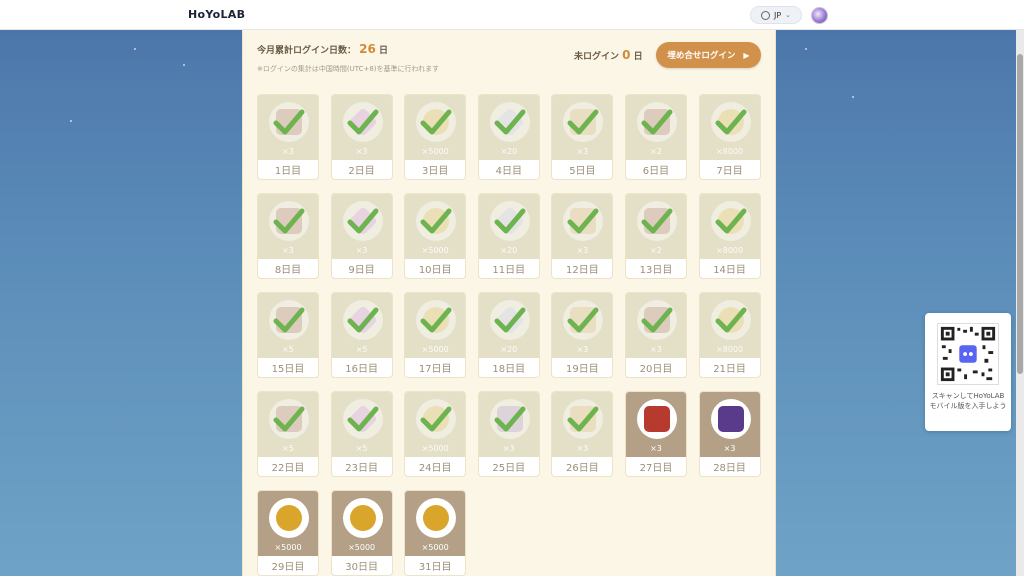 Image resolution: width=1024 pixels, height=576 pixels. What do you see at coordinates (638, 57) in the screenshot?
I see `missed-unit: 日` at bounding box center [638, 57].